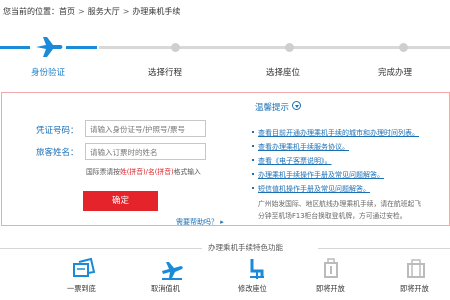 This screenshot has height=300, width=450. I want to click on help-link: 需要帮助吗？ ▸, so click(200, 222).